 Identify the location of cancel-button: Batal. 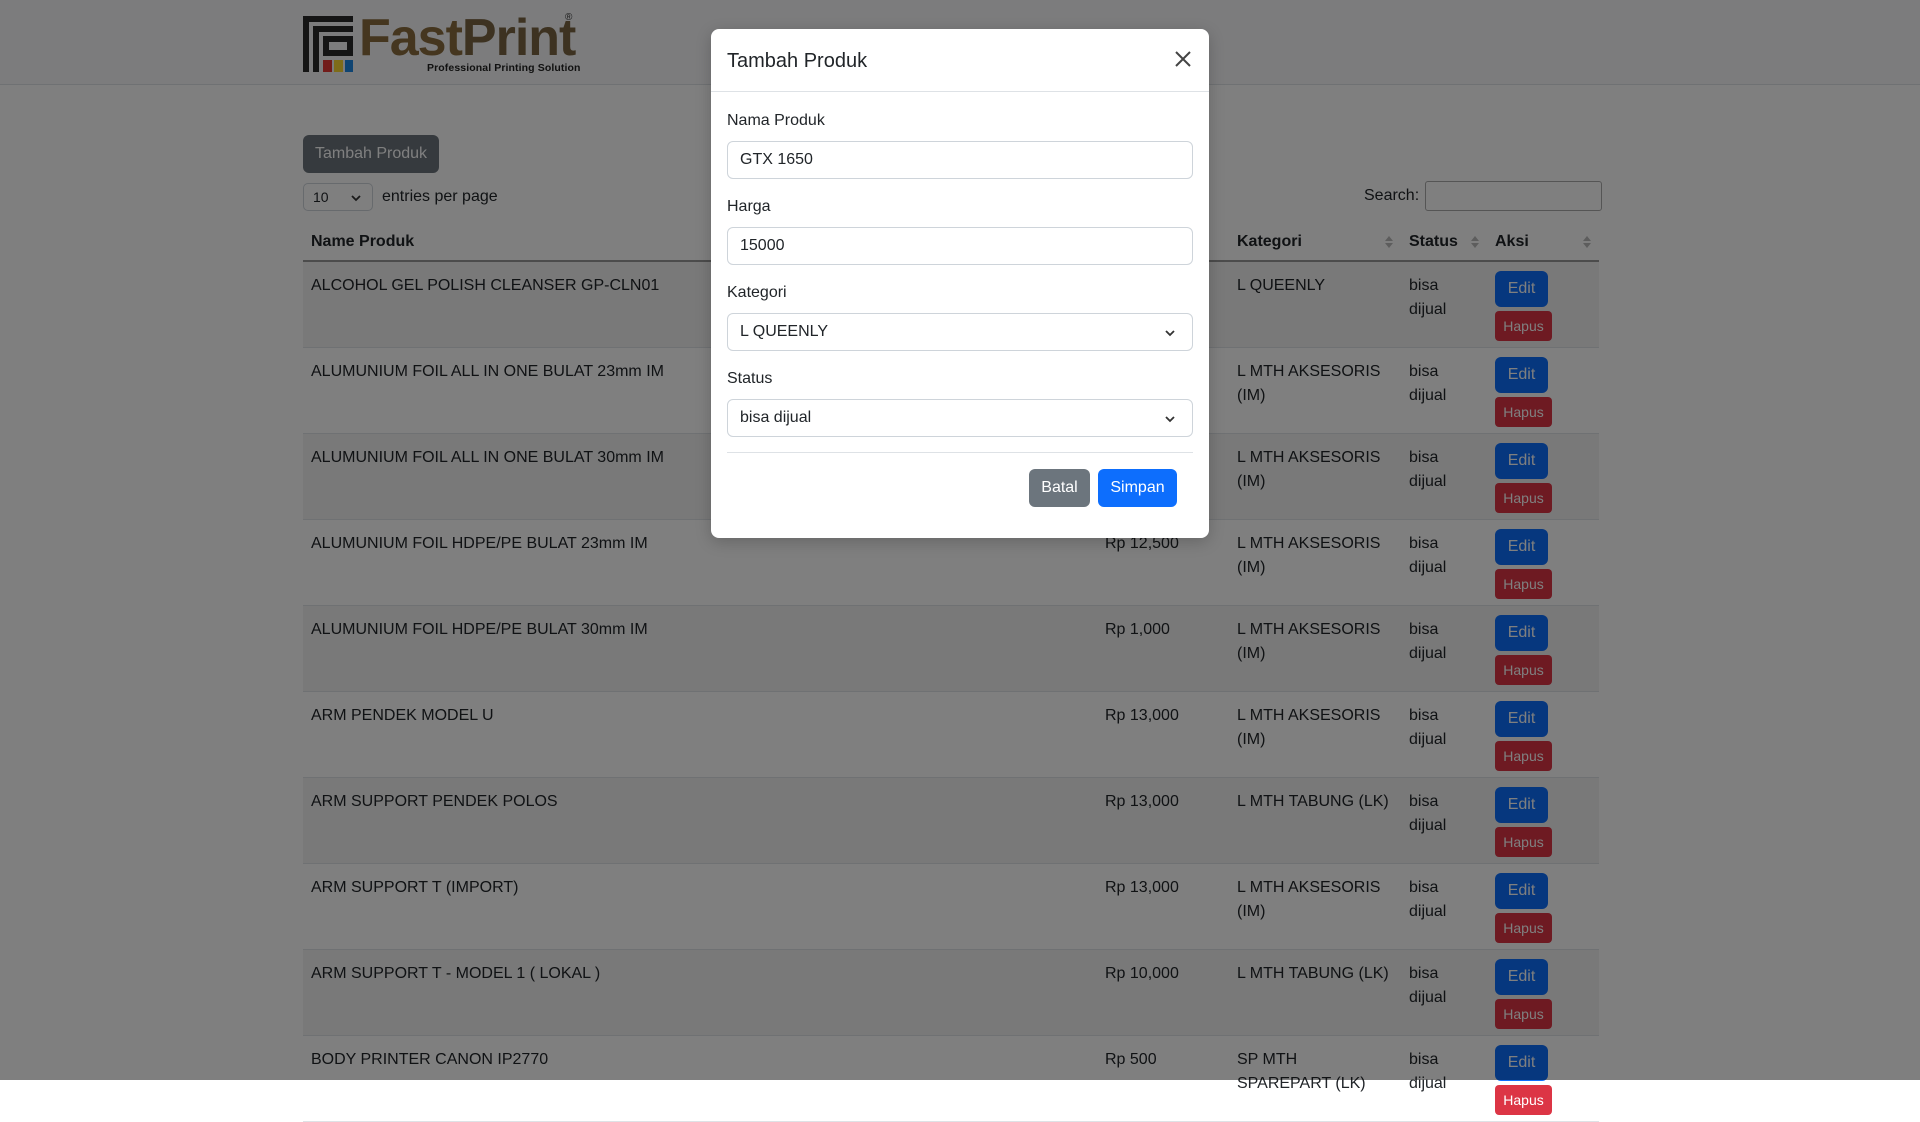
(1059, 488).